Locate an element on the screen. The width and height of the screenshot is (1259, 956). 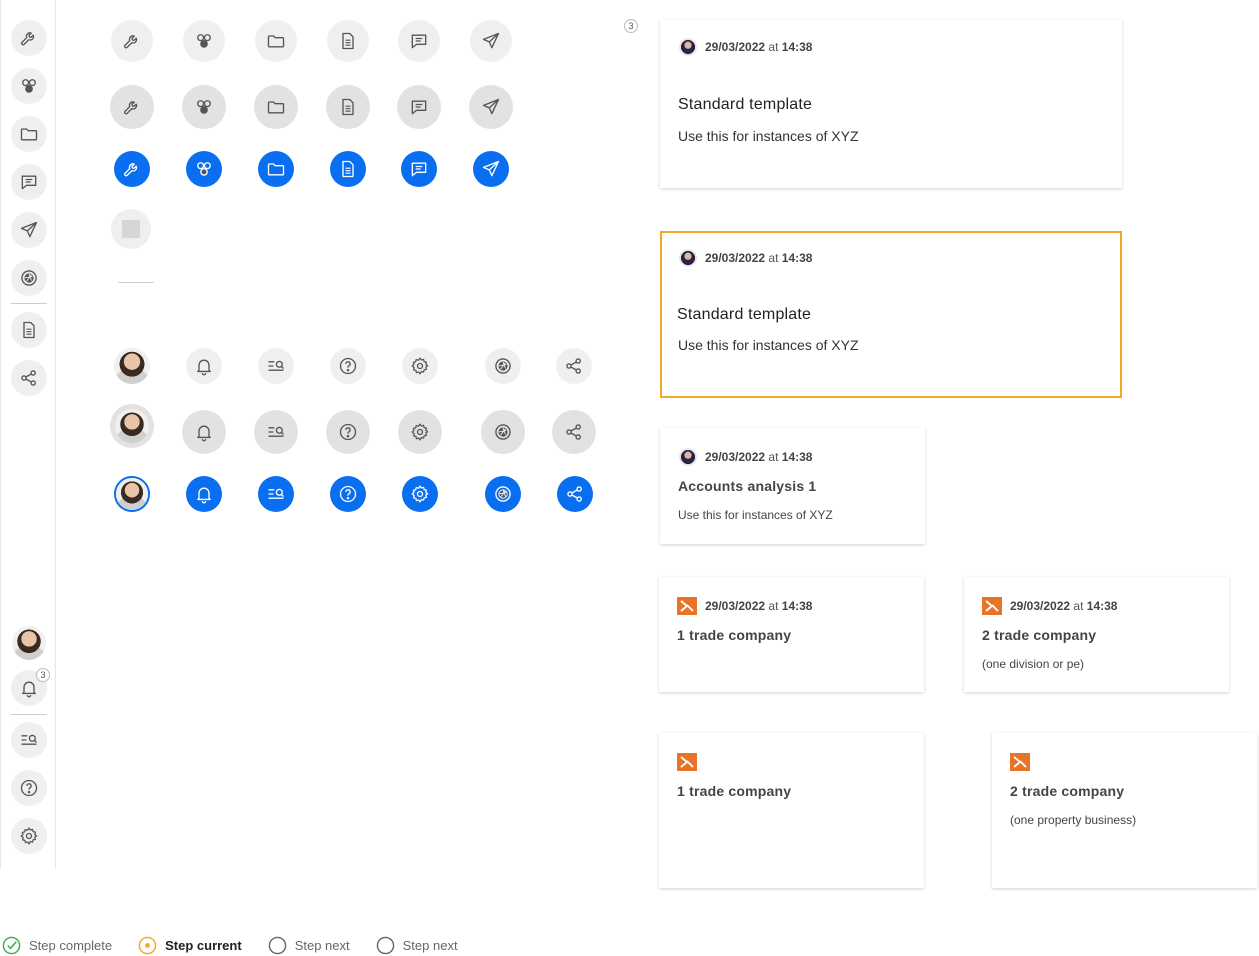
sidebar-share-button is located at coordinates (29, 378).